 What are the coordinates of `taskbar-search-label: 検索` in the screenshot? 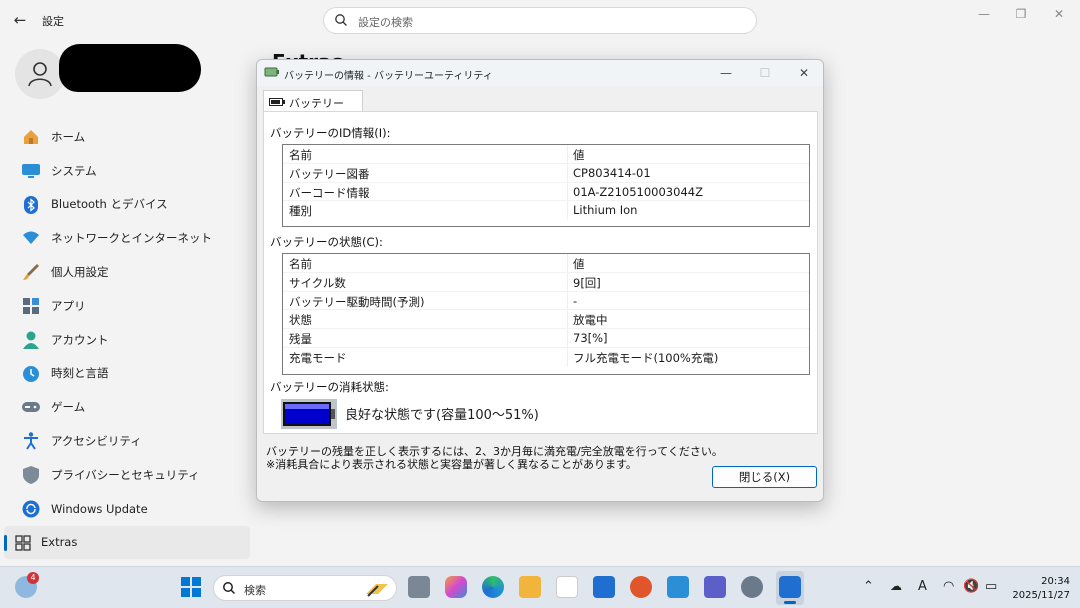 It's located at (255, 590).